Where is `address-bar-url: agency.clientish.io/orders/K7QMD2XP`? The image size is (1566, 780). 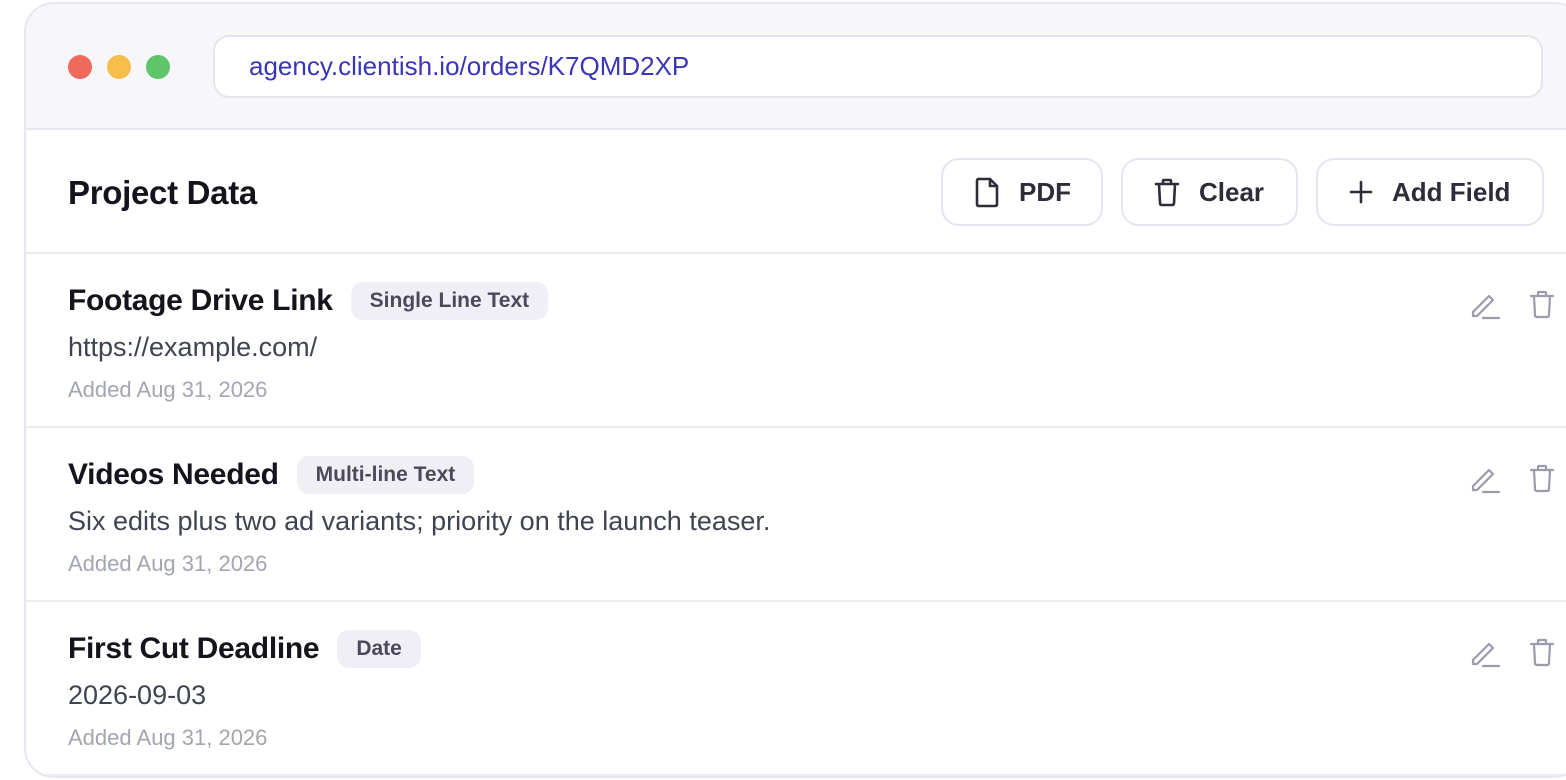 address-bar-url: agency.clientish.io/orders/K7QMD2XP is located at coordinates (469, 66).